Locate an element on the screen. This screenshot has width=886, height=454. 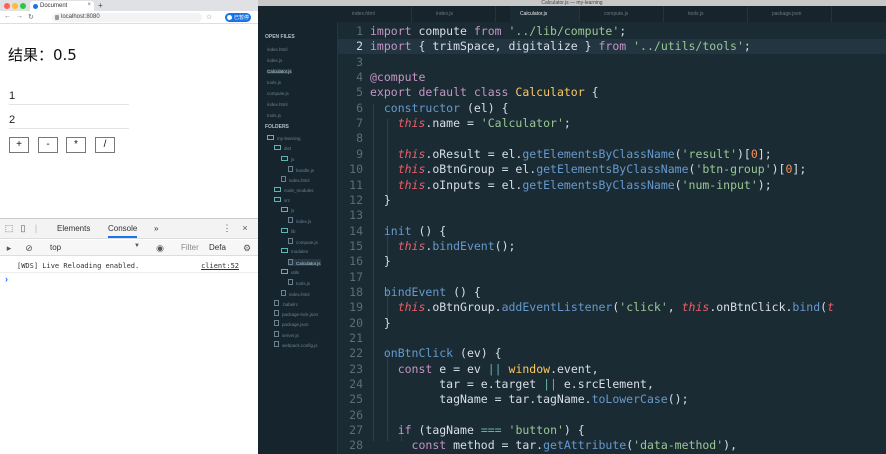
profile-button: 已暂停 is located at coordinates (238, 17).